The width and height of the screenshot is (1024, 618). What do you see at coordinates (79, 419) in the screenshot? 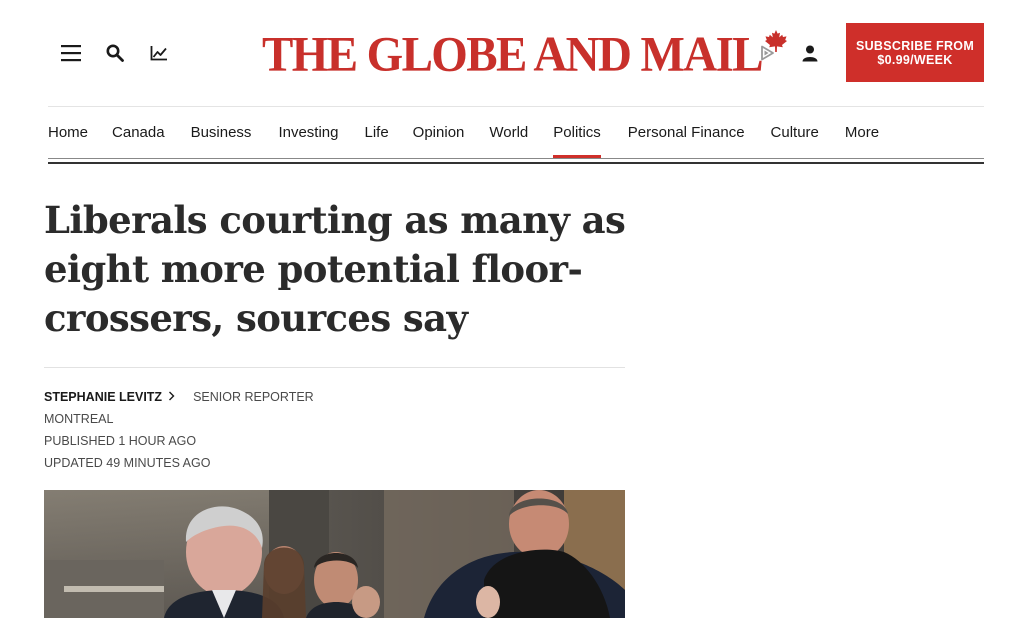
I see `dateline-location: MONTREAL` at bounding box center [79, 419].